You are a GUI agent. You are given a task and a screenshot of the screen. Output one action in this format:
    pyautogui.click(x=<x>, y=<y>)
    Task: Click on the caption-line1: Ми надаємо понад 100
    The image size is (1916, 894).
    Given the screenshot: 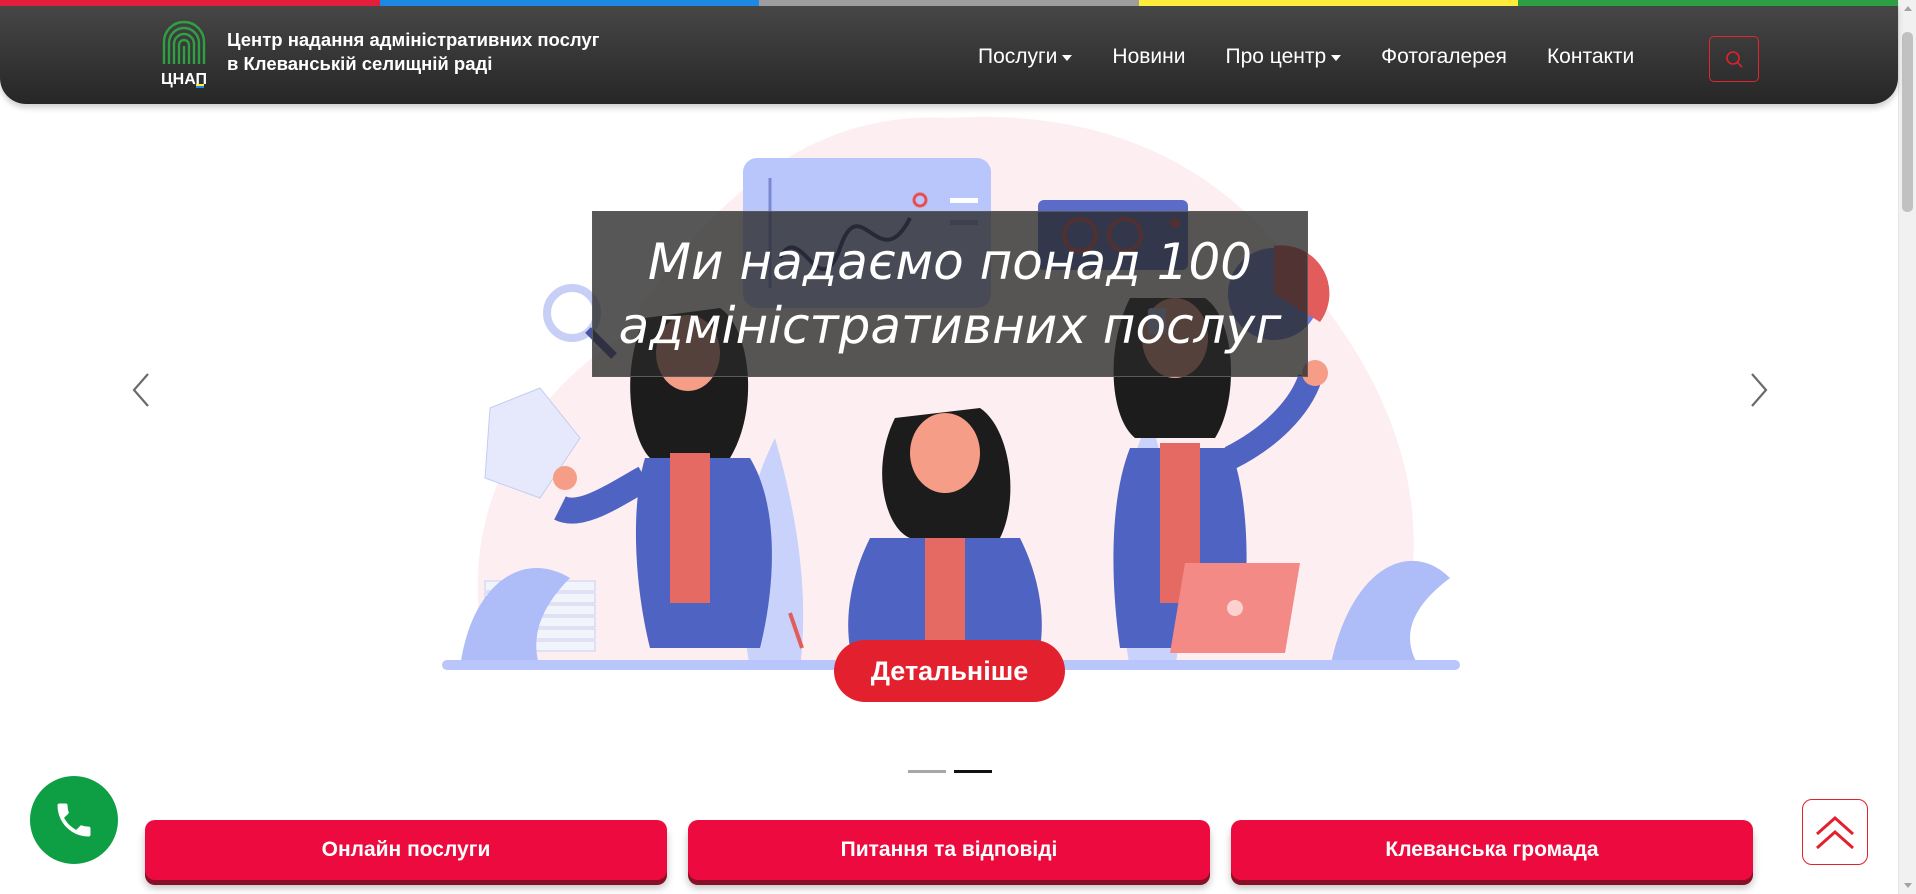 What is the action you would take?
    pyautogui.click(x=950, y=262)
    